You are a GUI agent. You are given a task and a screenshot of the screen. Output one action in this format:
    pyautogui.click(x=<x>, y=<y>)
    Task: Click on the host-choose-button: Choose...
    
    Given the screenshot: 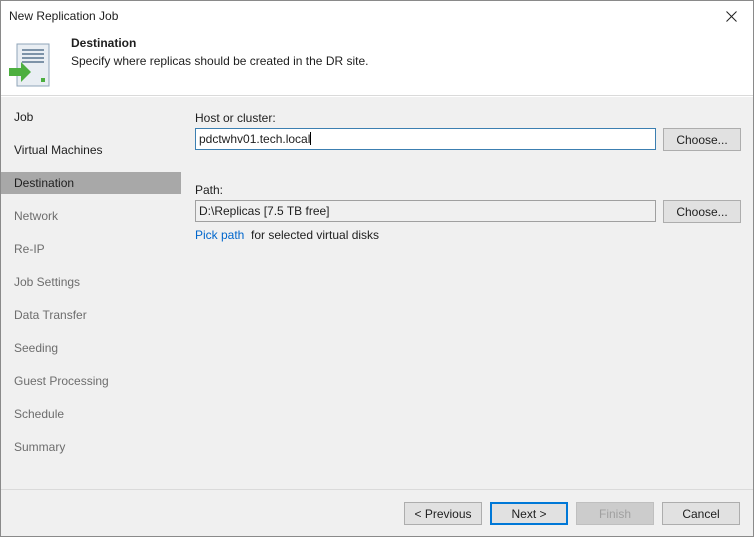 What is the action you would take?
    pyautogui.click(x=702, y=139)
    